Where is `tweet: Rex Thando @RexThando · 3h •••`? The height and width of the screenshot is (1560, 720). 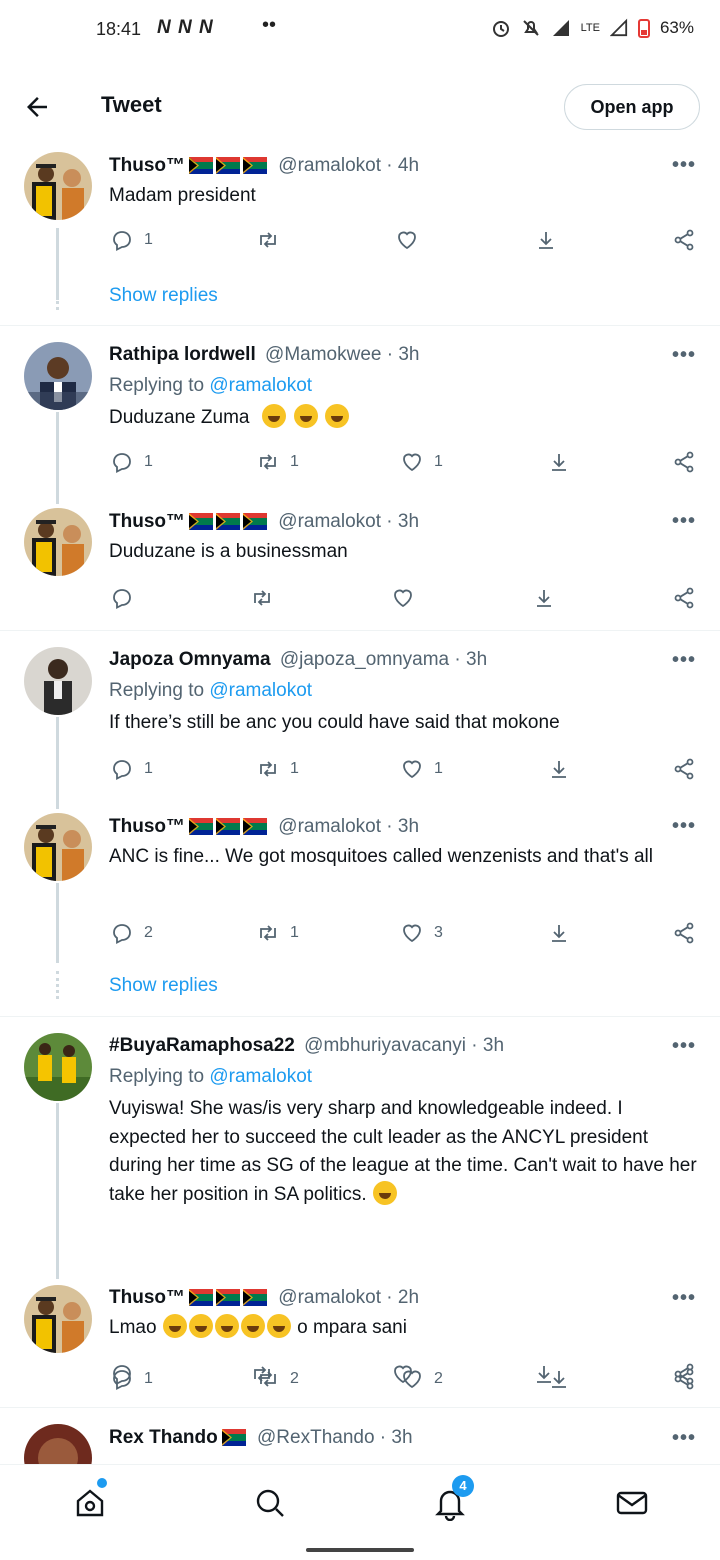
tweet: Rex Thando @RexThando · 3h ••• is located at coordinates (360, 1436).